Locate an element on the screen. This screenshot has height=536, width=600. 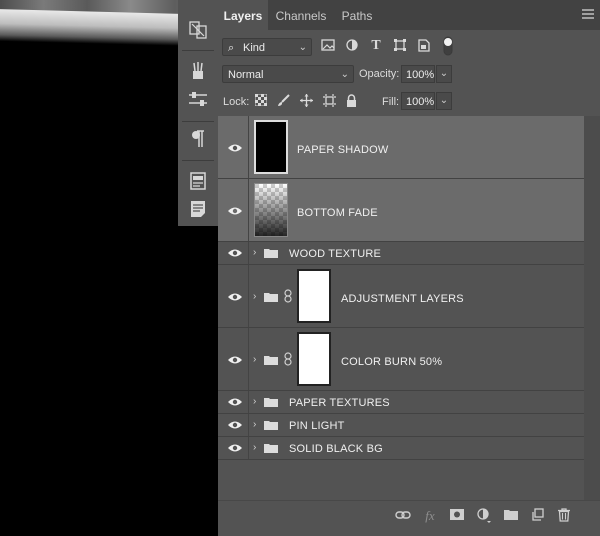
lock-artboard-icon is located at coordinates (329, 102).